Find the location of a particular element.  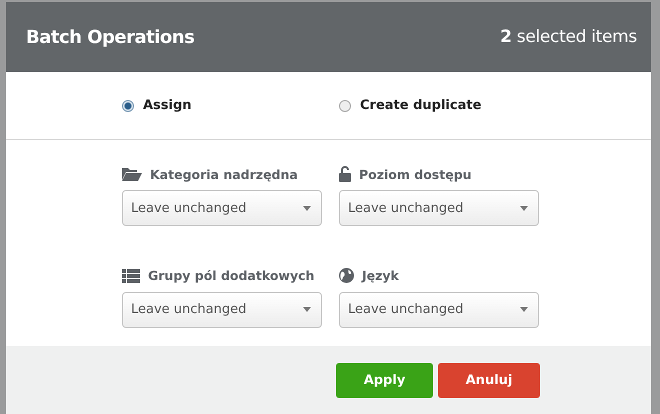

padlock-icon is located at coordinates (345, 174).